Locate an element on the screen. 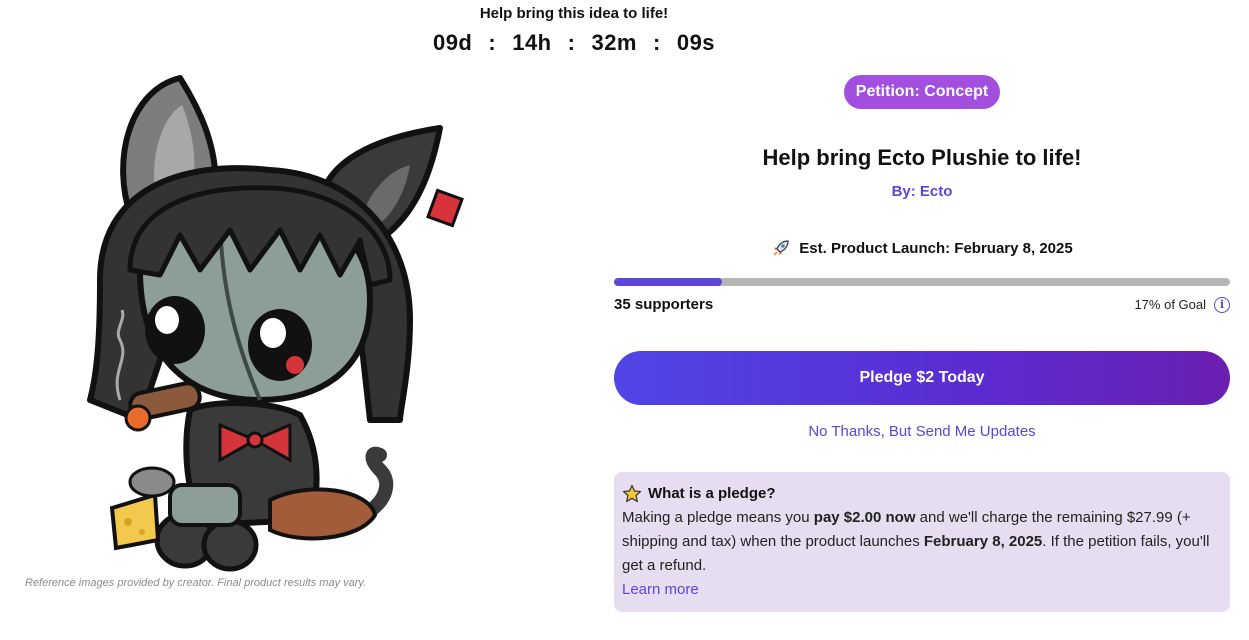 Image resolution: width=1249 pixels, height=640 pixels. countdown-days: 09d is located at coordinates (452, 42).